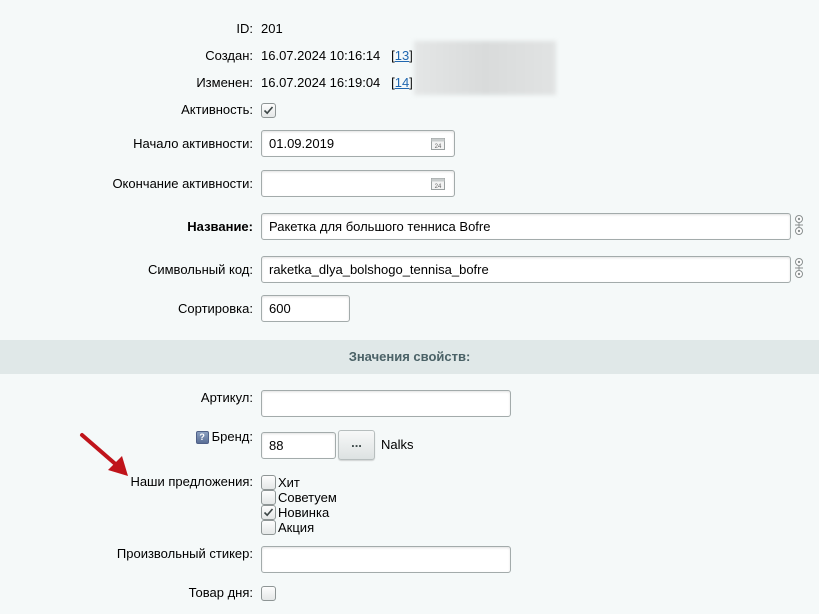 The height and width of the screenshot is (614, 819). Describe the element at coordinates (302, 143) in the screenshot. I see `active-from-value: 01.09.2019` at that location.